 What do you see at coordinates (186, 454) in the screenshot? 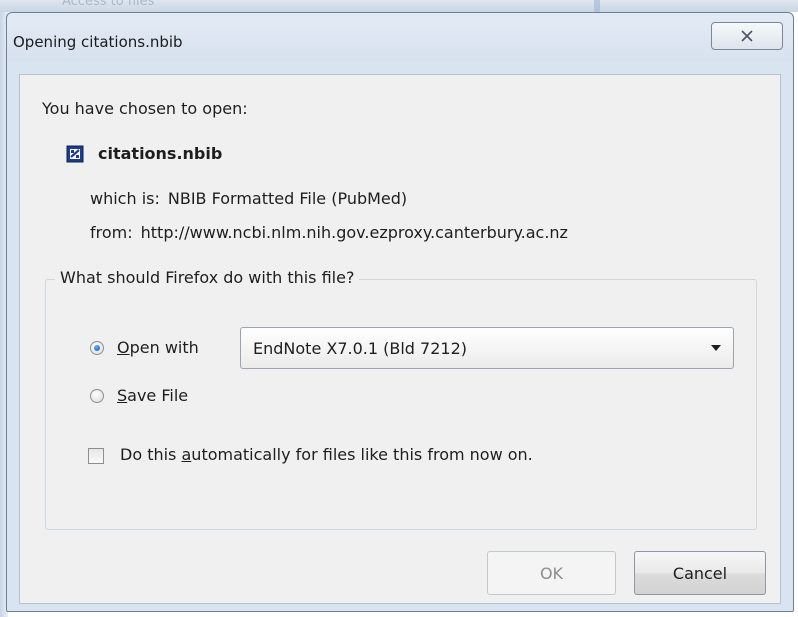
I see `auto-accel: a` at bounding box center [186, 454].